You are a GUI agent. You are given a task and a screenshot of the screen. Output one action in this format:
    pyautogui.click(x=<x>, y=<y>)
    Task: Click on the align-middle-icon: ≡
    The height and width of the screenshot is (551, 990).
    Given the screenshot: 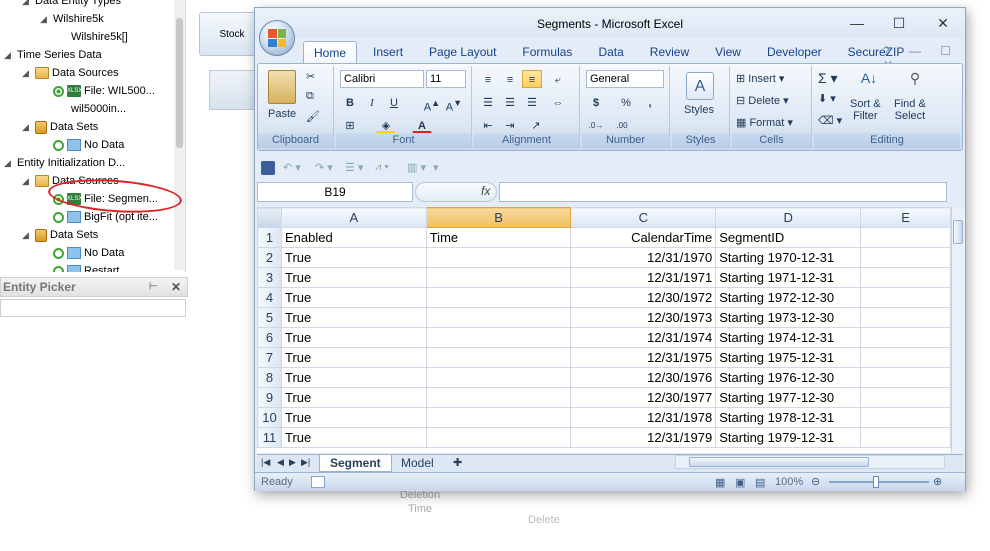 What is the action you would take?
    pyautogui.click(x=510, y=79)
    